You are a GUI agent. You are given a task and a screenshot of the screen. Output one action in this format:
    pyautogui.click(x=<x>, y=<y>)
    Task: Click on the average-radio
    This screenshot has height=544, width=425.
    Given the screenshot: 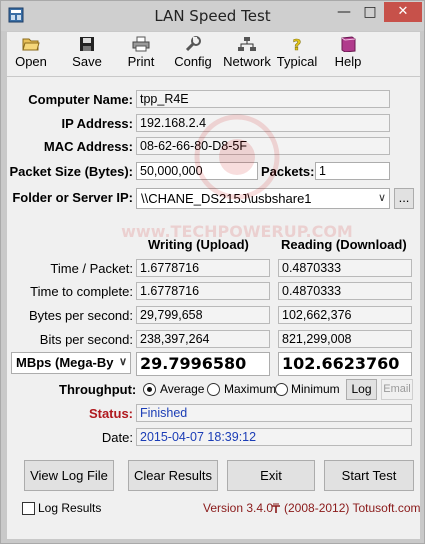 What is the action you would take?
    pyautogui.click(x=149, y=389)
    